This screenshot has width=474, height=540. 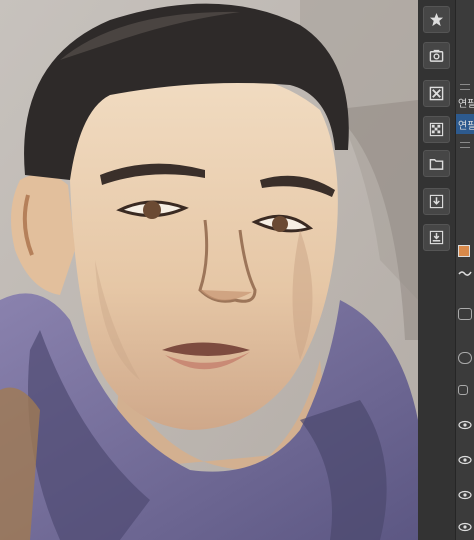 I want to click on layer-panel: 연필 연필, so click(x=465, y=270).